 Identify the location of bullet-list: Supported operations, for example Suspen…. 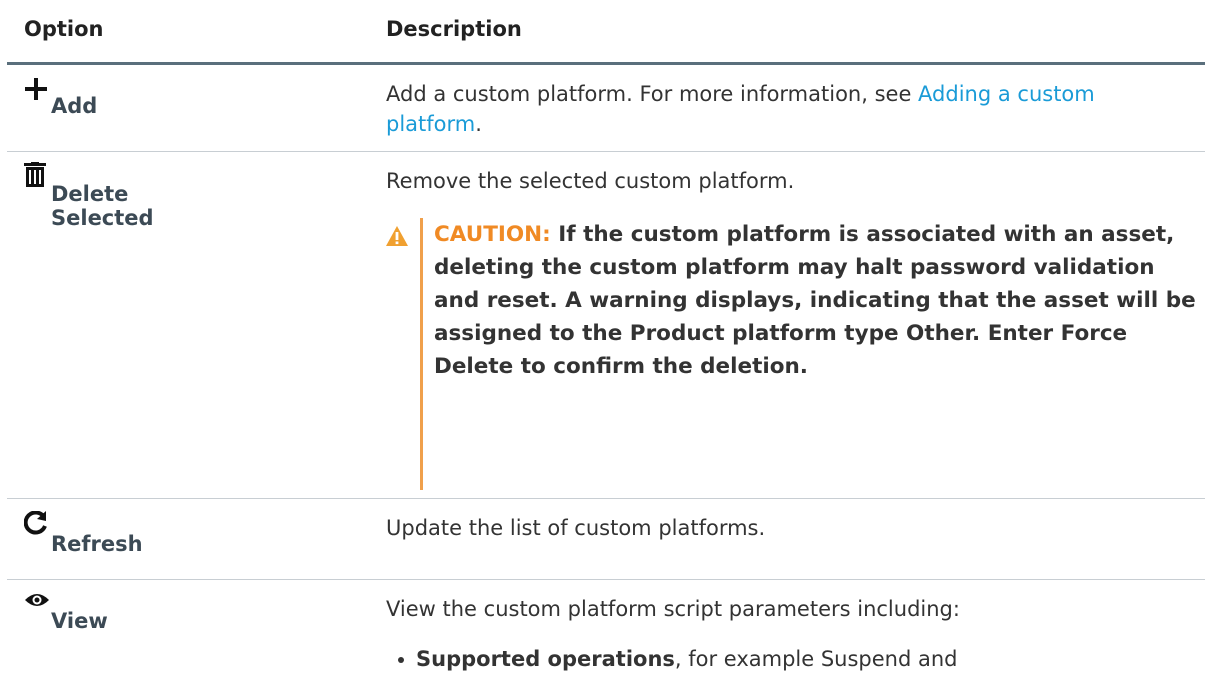
(796, 659).